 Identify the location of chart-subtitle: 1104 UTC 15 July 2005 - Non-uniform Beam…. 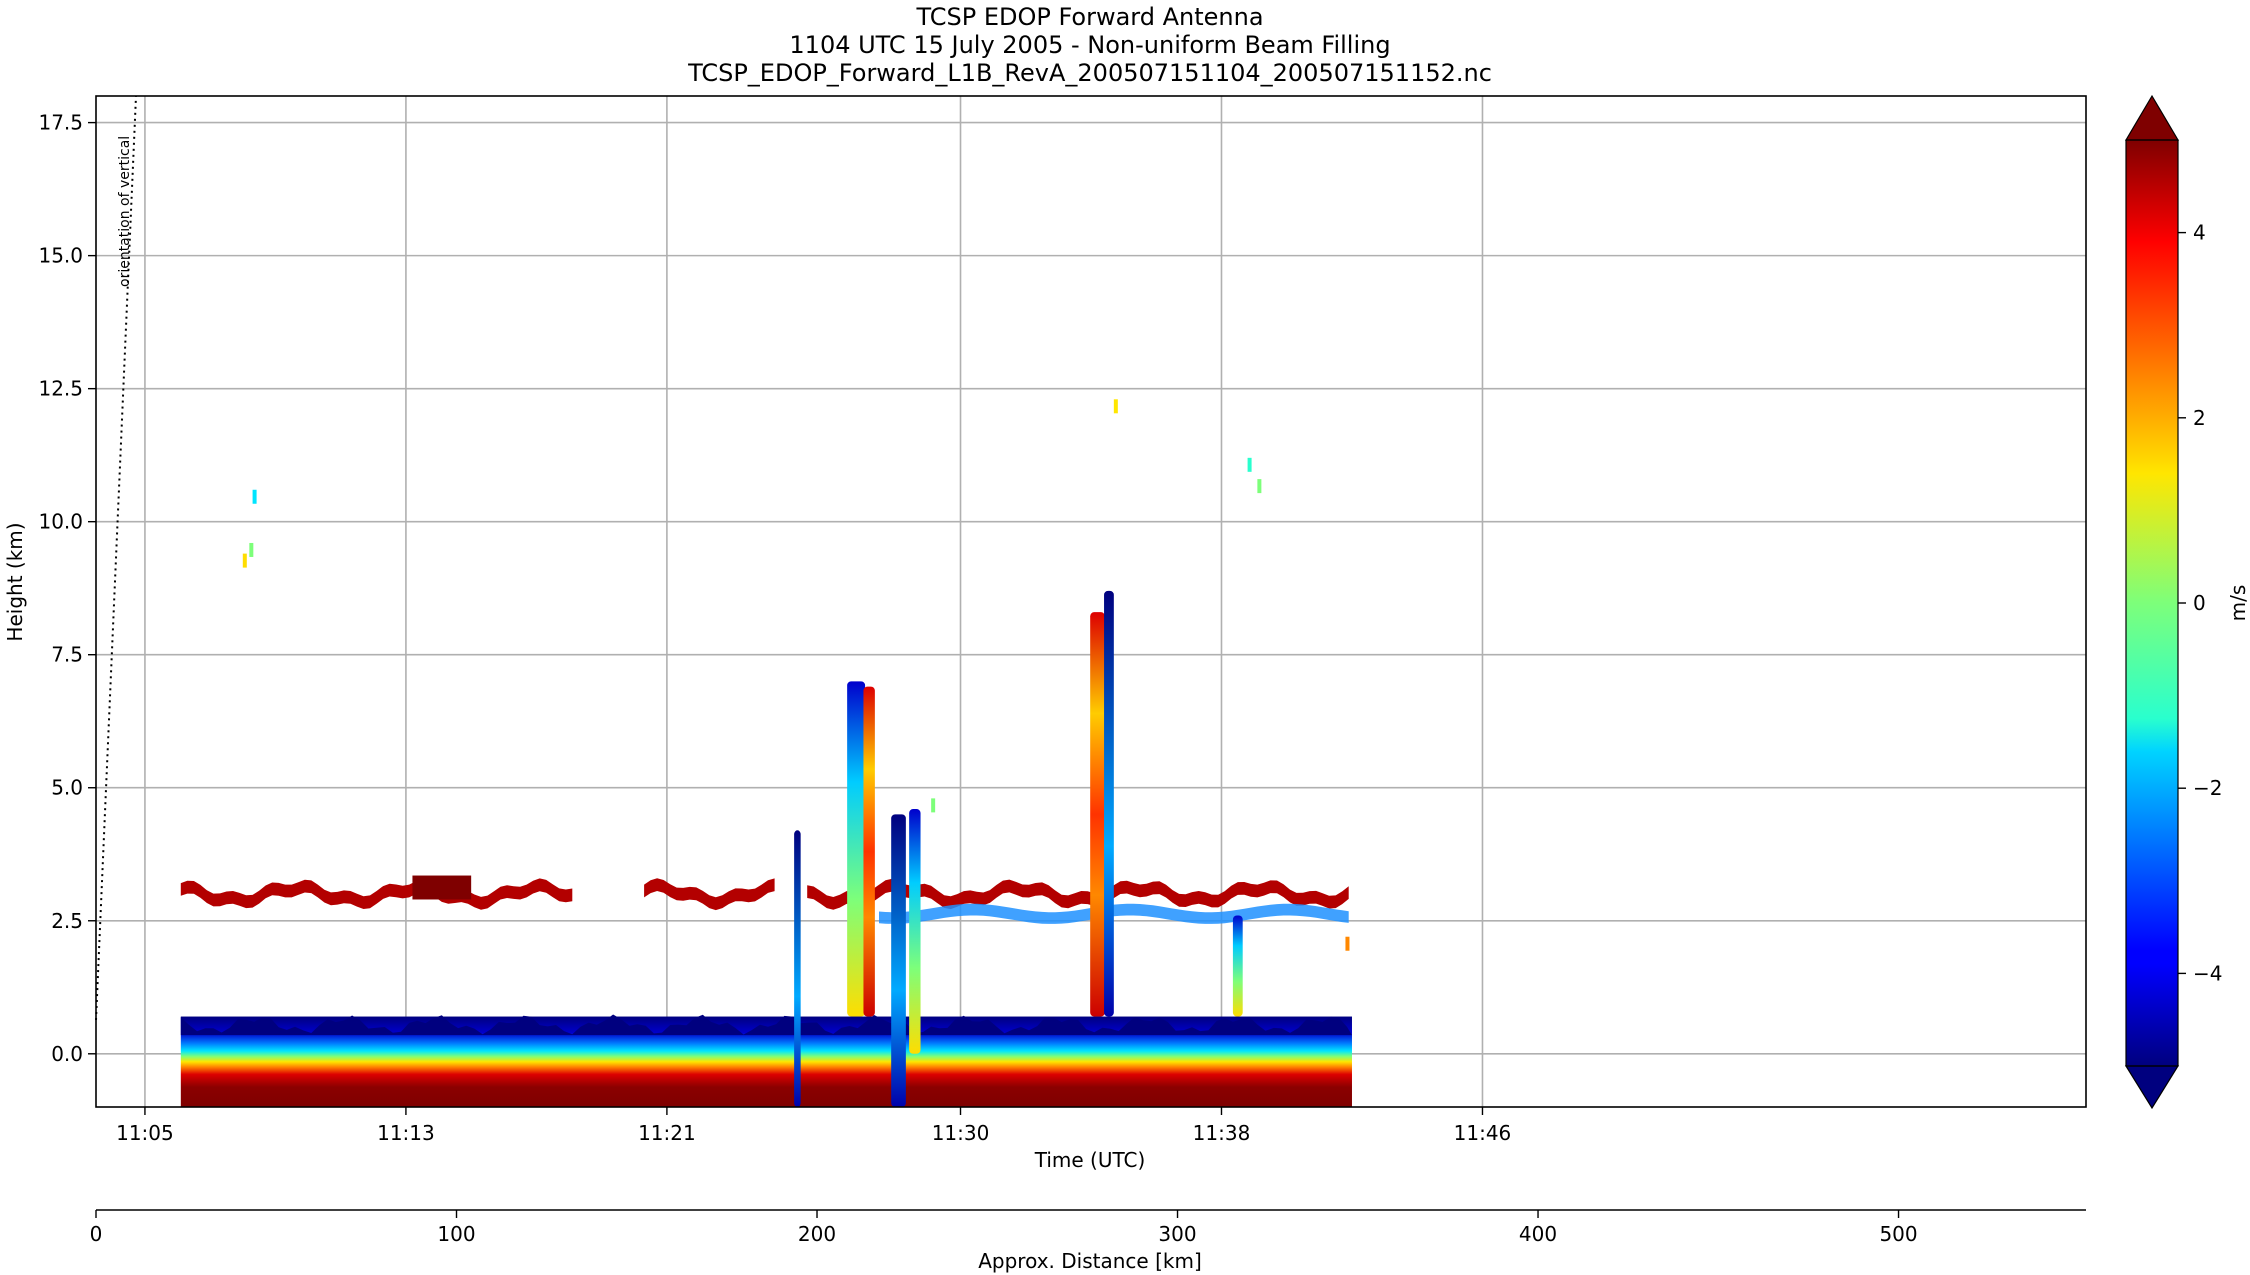
(1089, 45).